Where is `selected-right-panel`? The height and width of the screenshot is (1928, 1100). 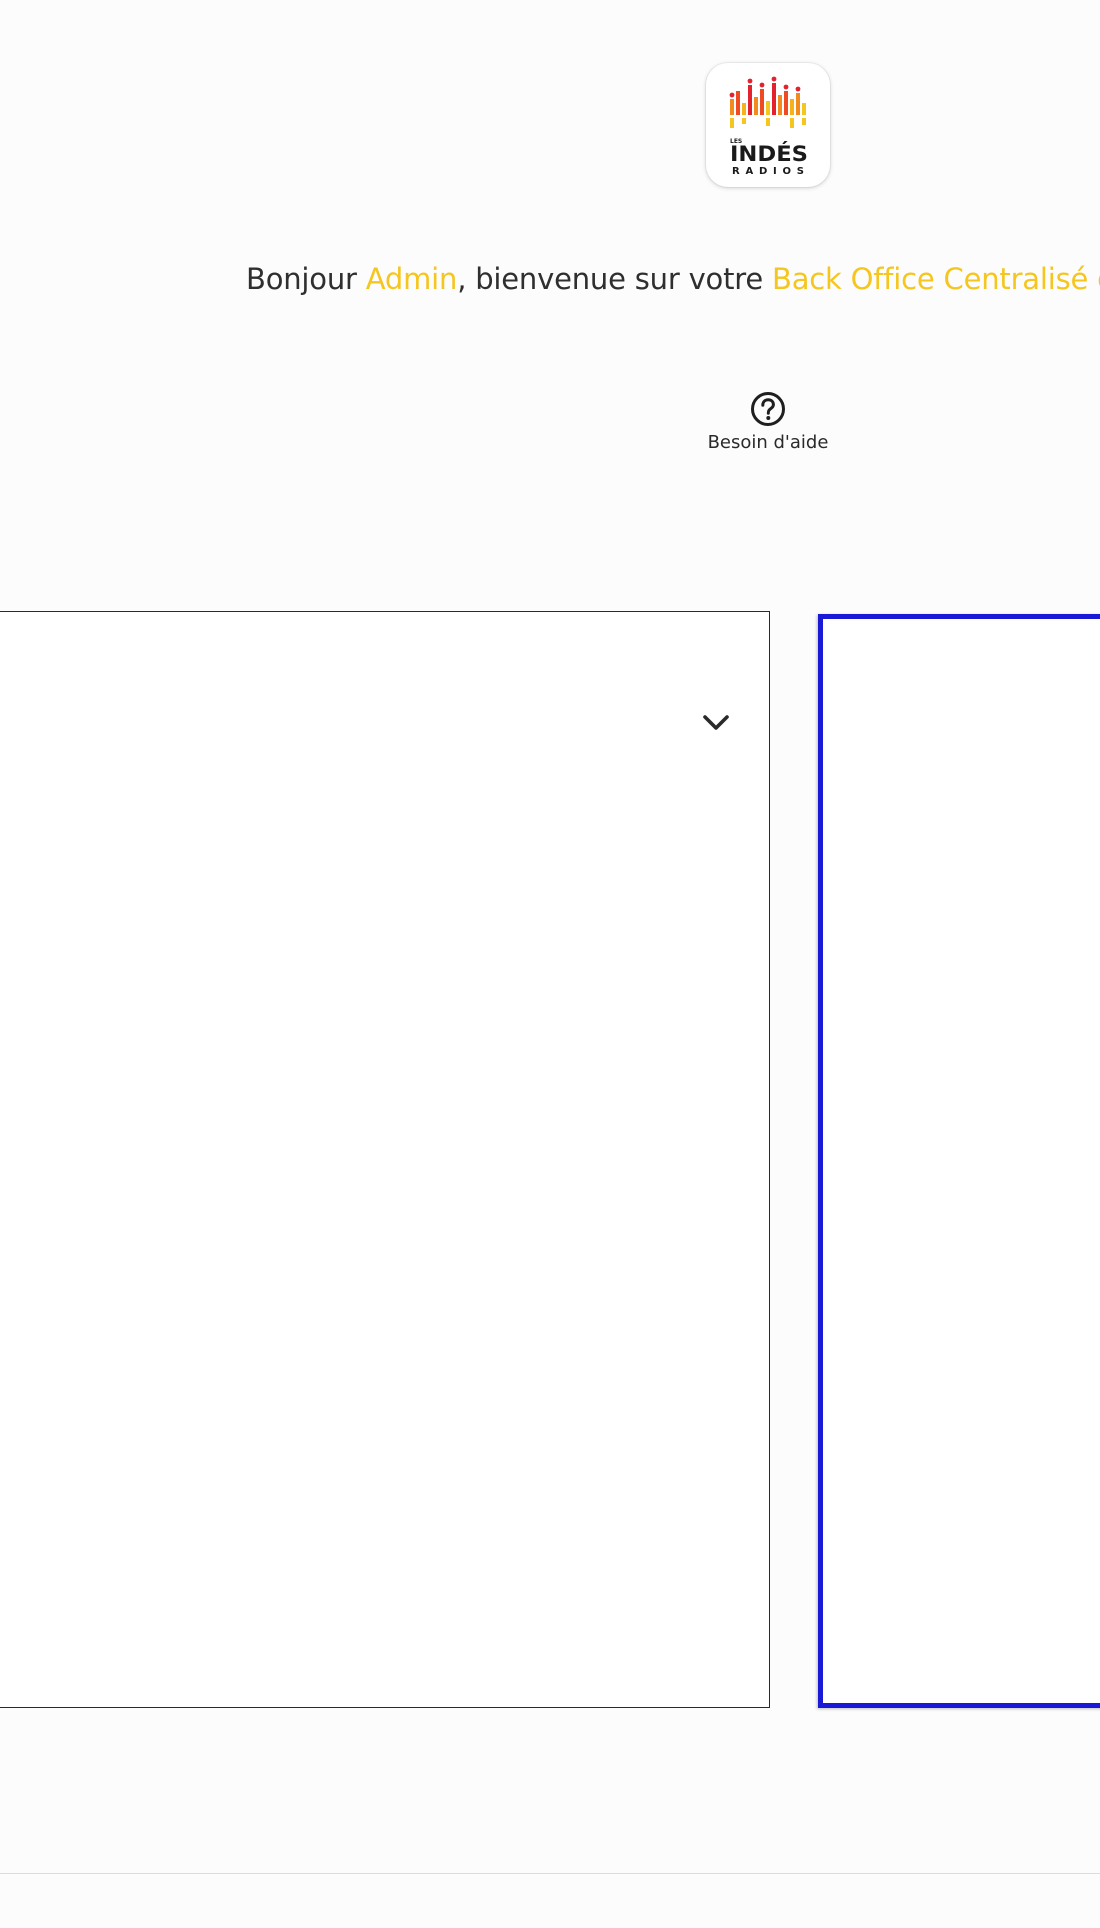
selected-right-panel is located at coordinates (959, 1161).